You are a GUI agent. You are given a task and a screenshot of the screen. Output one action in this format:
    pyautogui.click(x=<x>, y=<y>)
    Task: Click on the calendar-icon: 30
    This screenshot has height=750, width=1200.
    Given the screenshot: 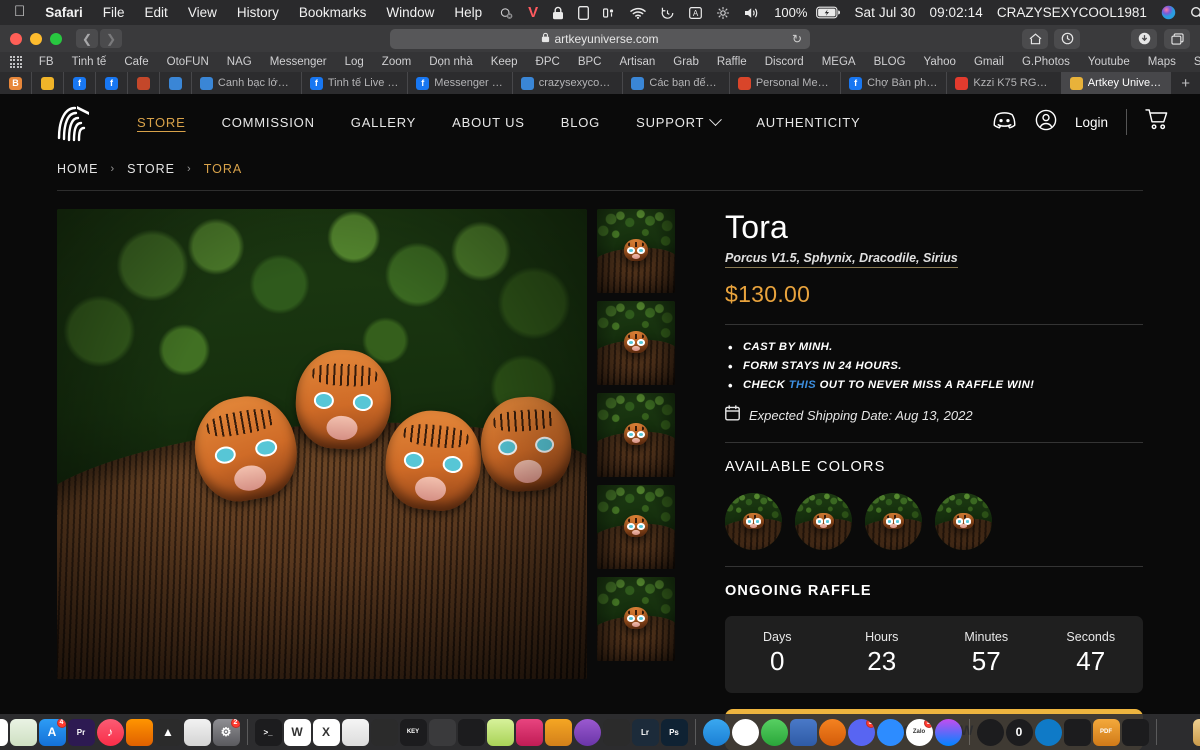 What is the action you would take?
    pyautogui.click(x=4, y=732)
    